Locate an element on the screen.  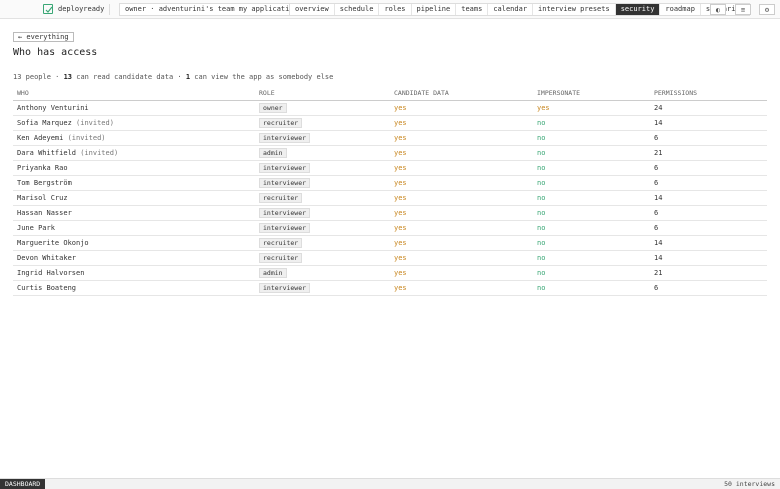
table-row: Devon Whitaker recruiter yes no 14 is located at coordinates (390, 258).